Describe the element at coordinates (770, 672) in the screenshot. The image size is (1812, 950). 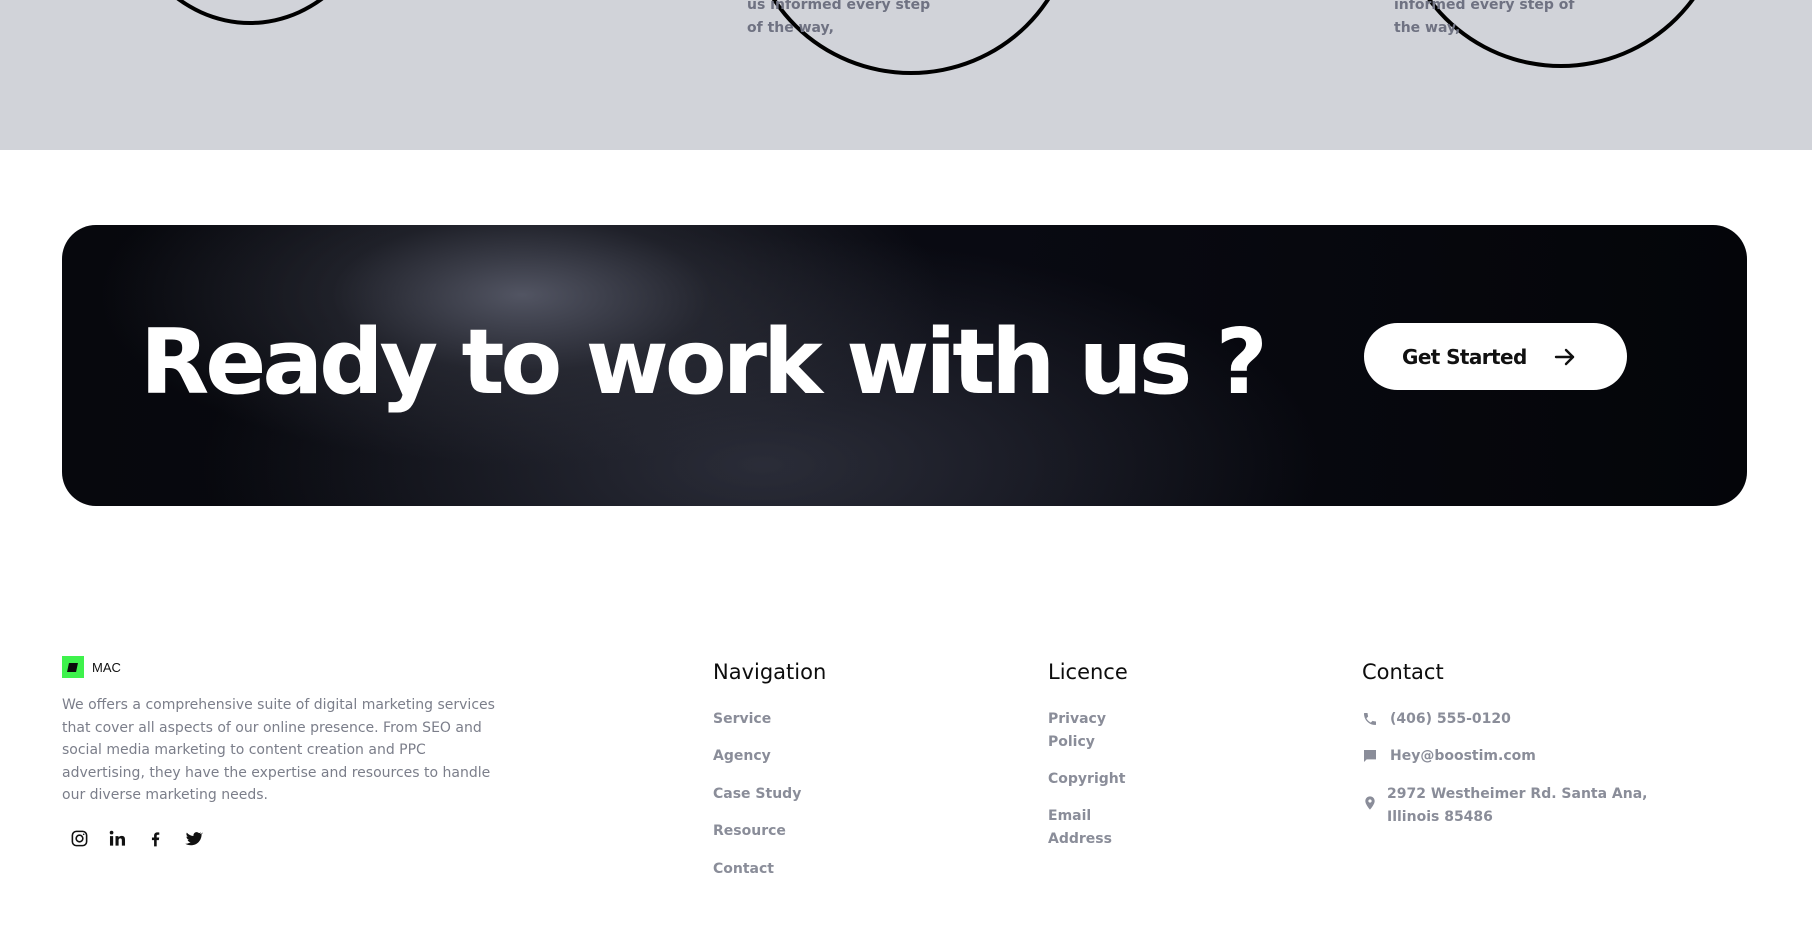
I see `navigation-heading: Navigation` at that location.